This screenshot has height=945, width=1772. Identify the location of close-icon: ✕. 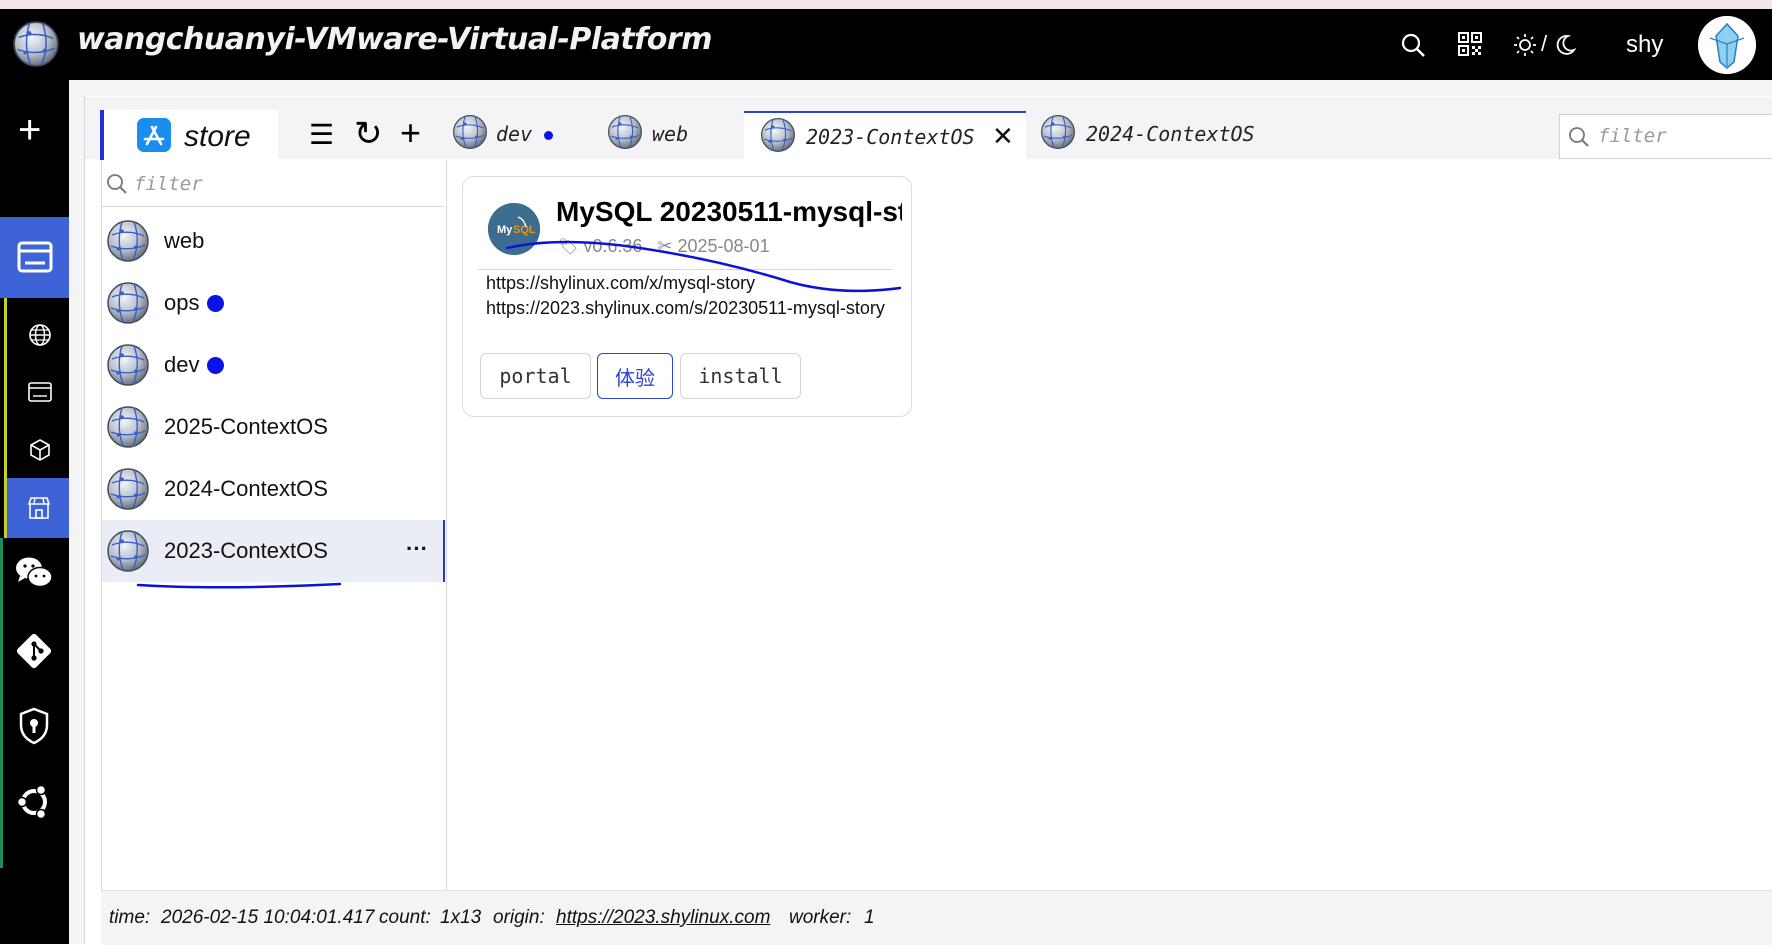
(1003, 136).